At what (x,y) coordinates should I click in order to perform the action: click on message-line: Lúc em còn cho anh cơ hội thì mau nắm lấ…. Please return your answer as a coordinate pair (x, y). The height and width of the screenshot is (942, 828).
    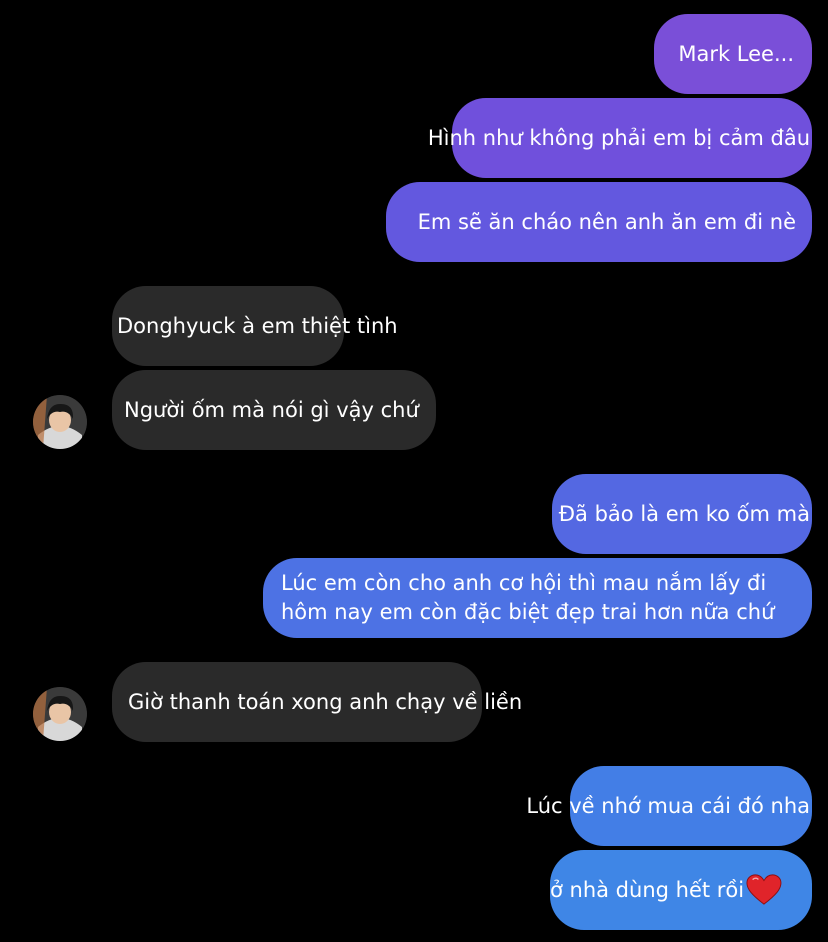
    Looking at the image, I should click on (524, 583).